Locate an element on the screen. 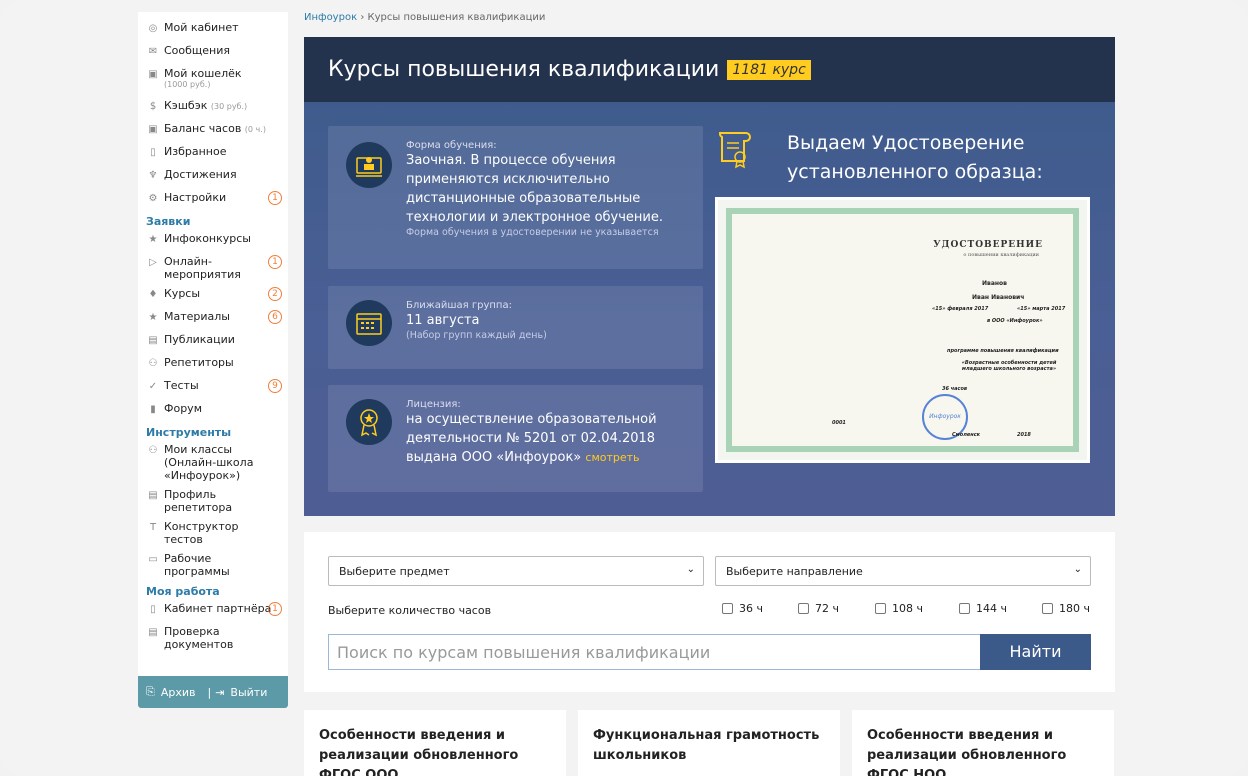  sidebar-item-wallet: ▣ Мой кошелёк (1000 руб.) is located at coordinates (213, 80).